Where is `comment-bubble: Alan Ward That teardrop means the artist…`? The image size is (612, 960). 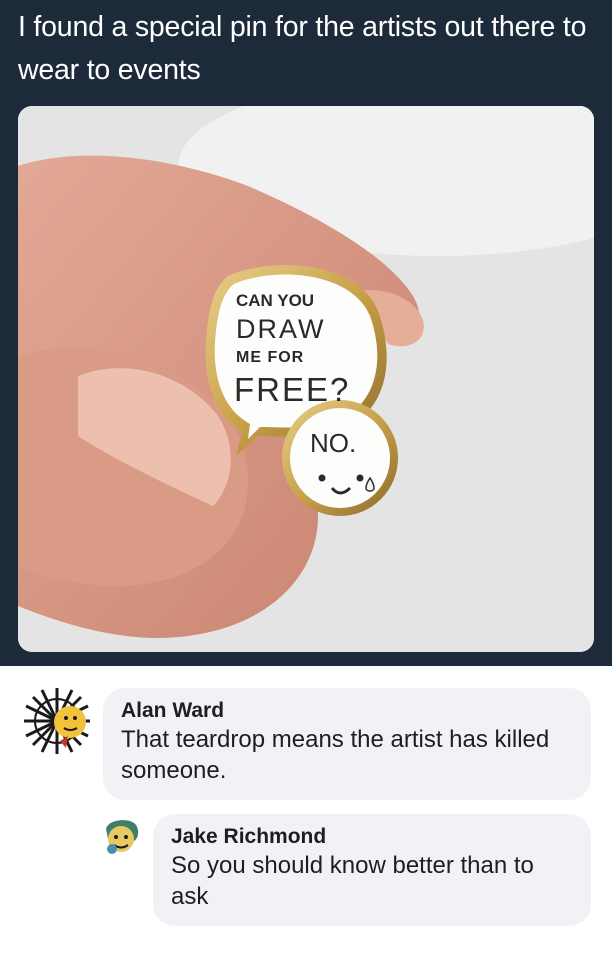
comment-bubble: Alan Ward That teardrop means the artist… is located at coordinates (347, 744).